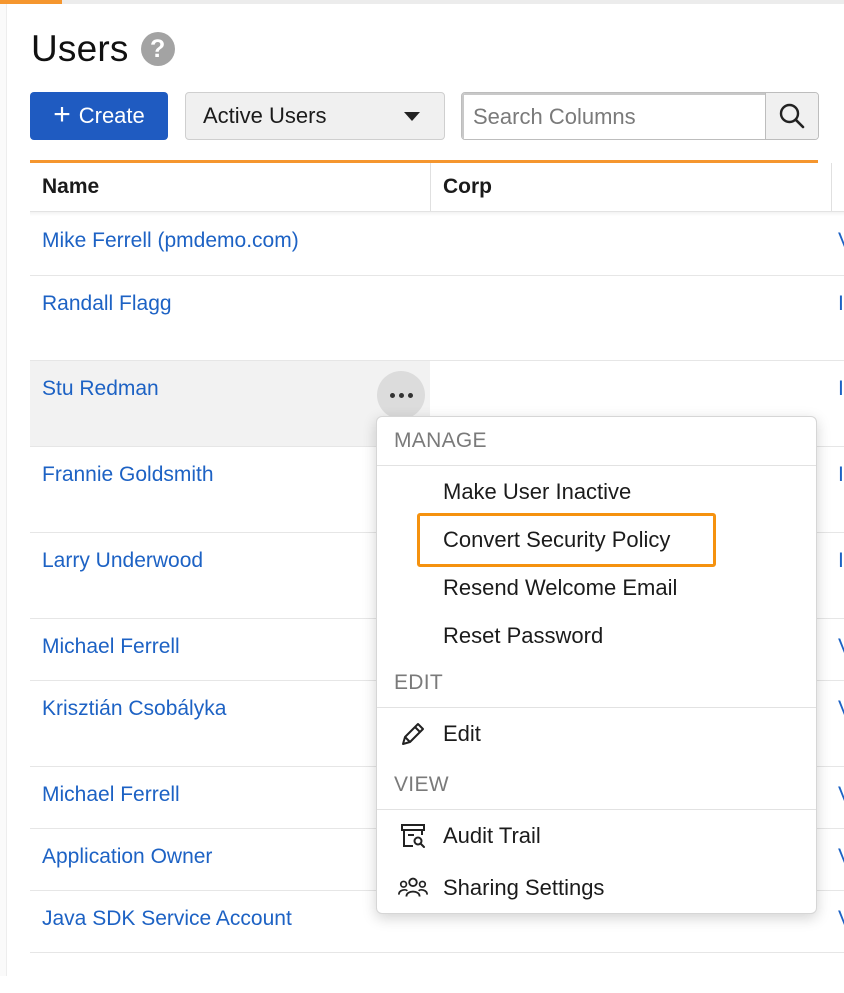  Describe the element at coordinates (437, 973) in the screenshot. I see `table-row-partial` at that location.